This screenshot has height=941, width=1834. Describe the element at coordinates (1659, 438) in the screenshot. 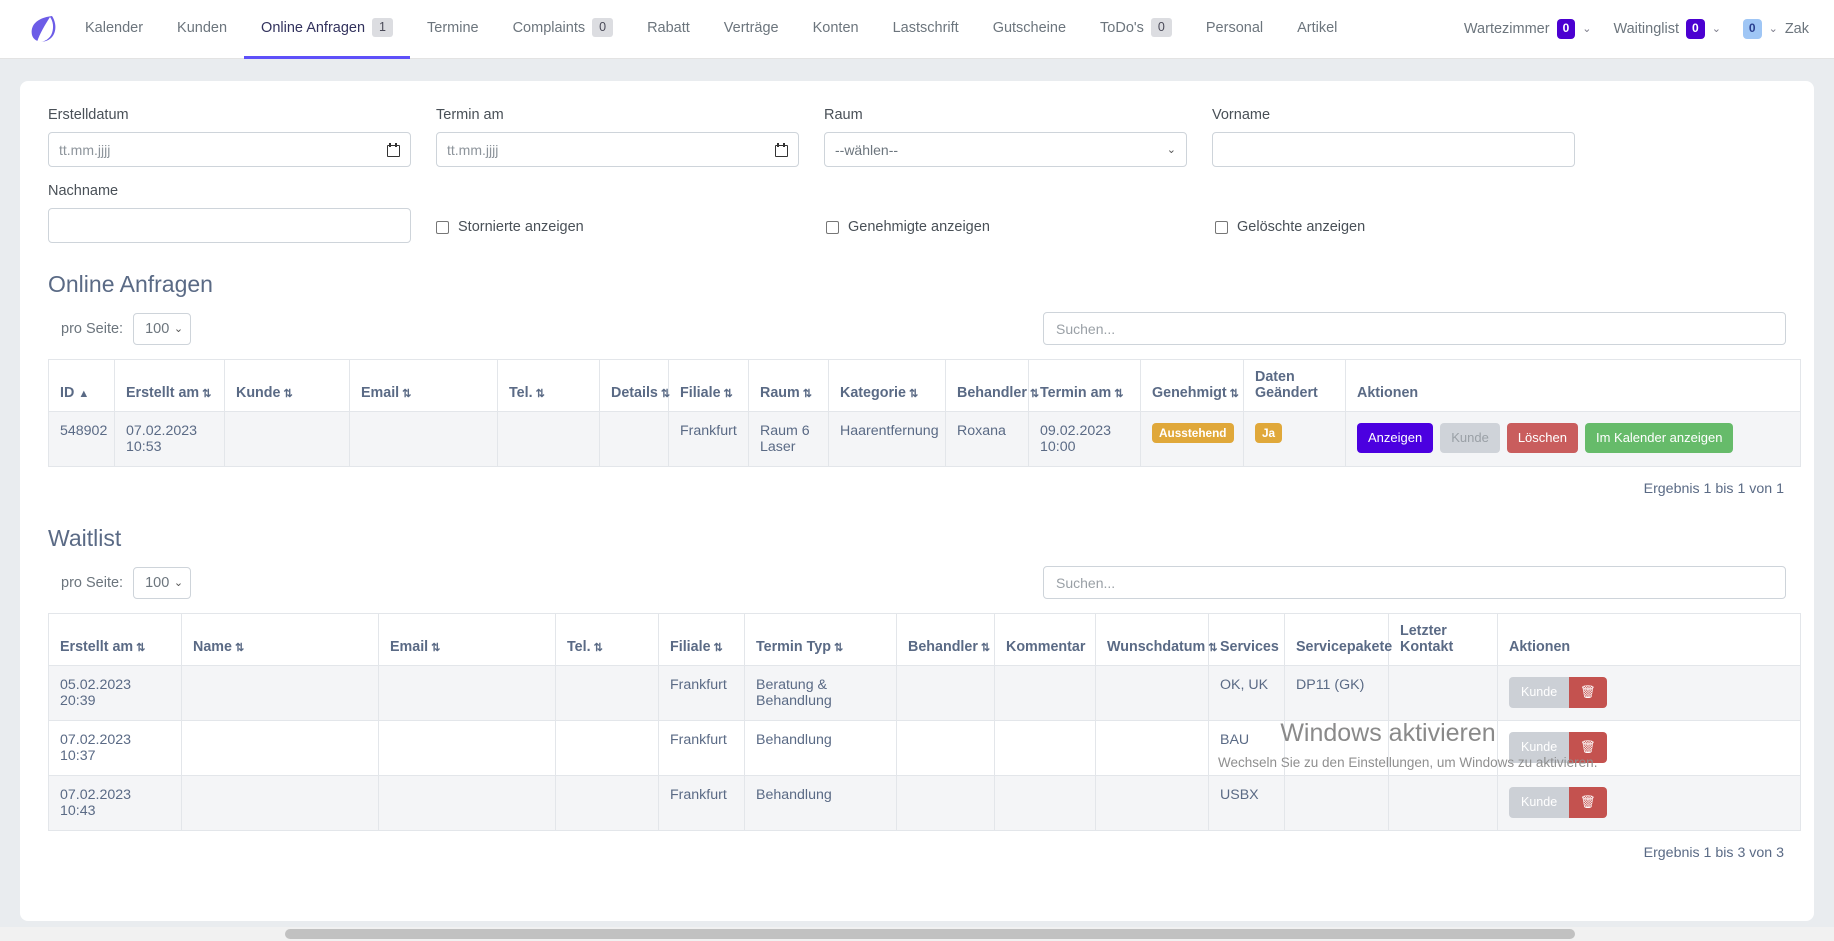

I see `im-kalender-anzeigen-button: Im Kalender anzeigen` at that location.